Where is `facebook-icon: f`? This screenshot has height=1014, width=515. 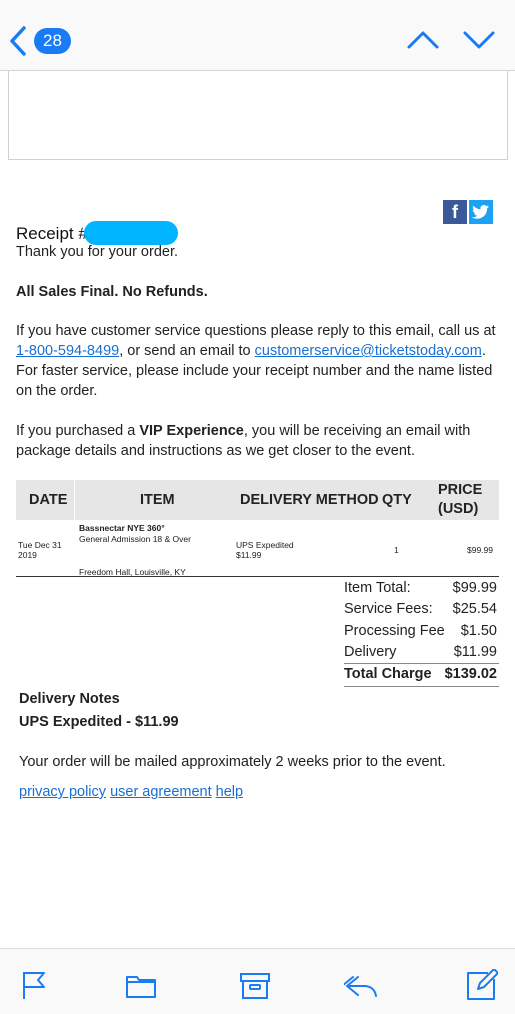 facebook-icon: f is located at coordinates (455, 212).